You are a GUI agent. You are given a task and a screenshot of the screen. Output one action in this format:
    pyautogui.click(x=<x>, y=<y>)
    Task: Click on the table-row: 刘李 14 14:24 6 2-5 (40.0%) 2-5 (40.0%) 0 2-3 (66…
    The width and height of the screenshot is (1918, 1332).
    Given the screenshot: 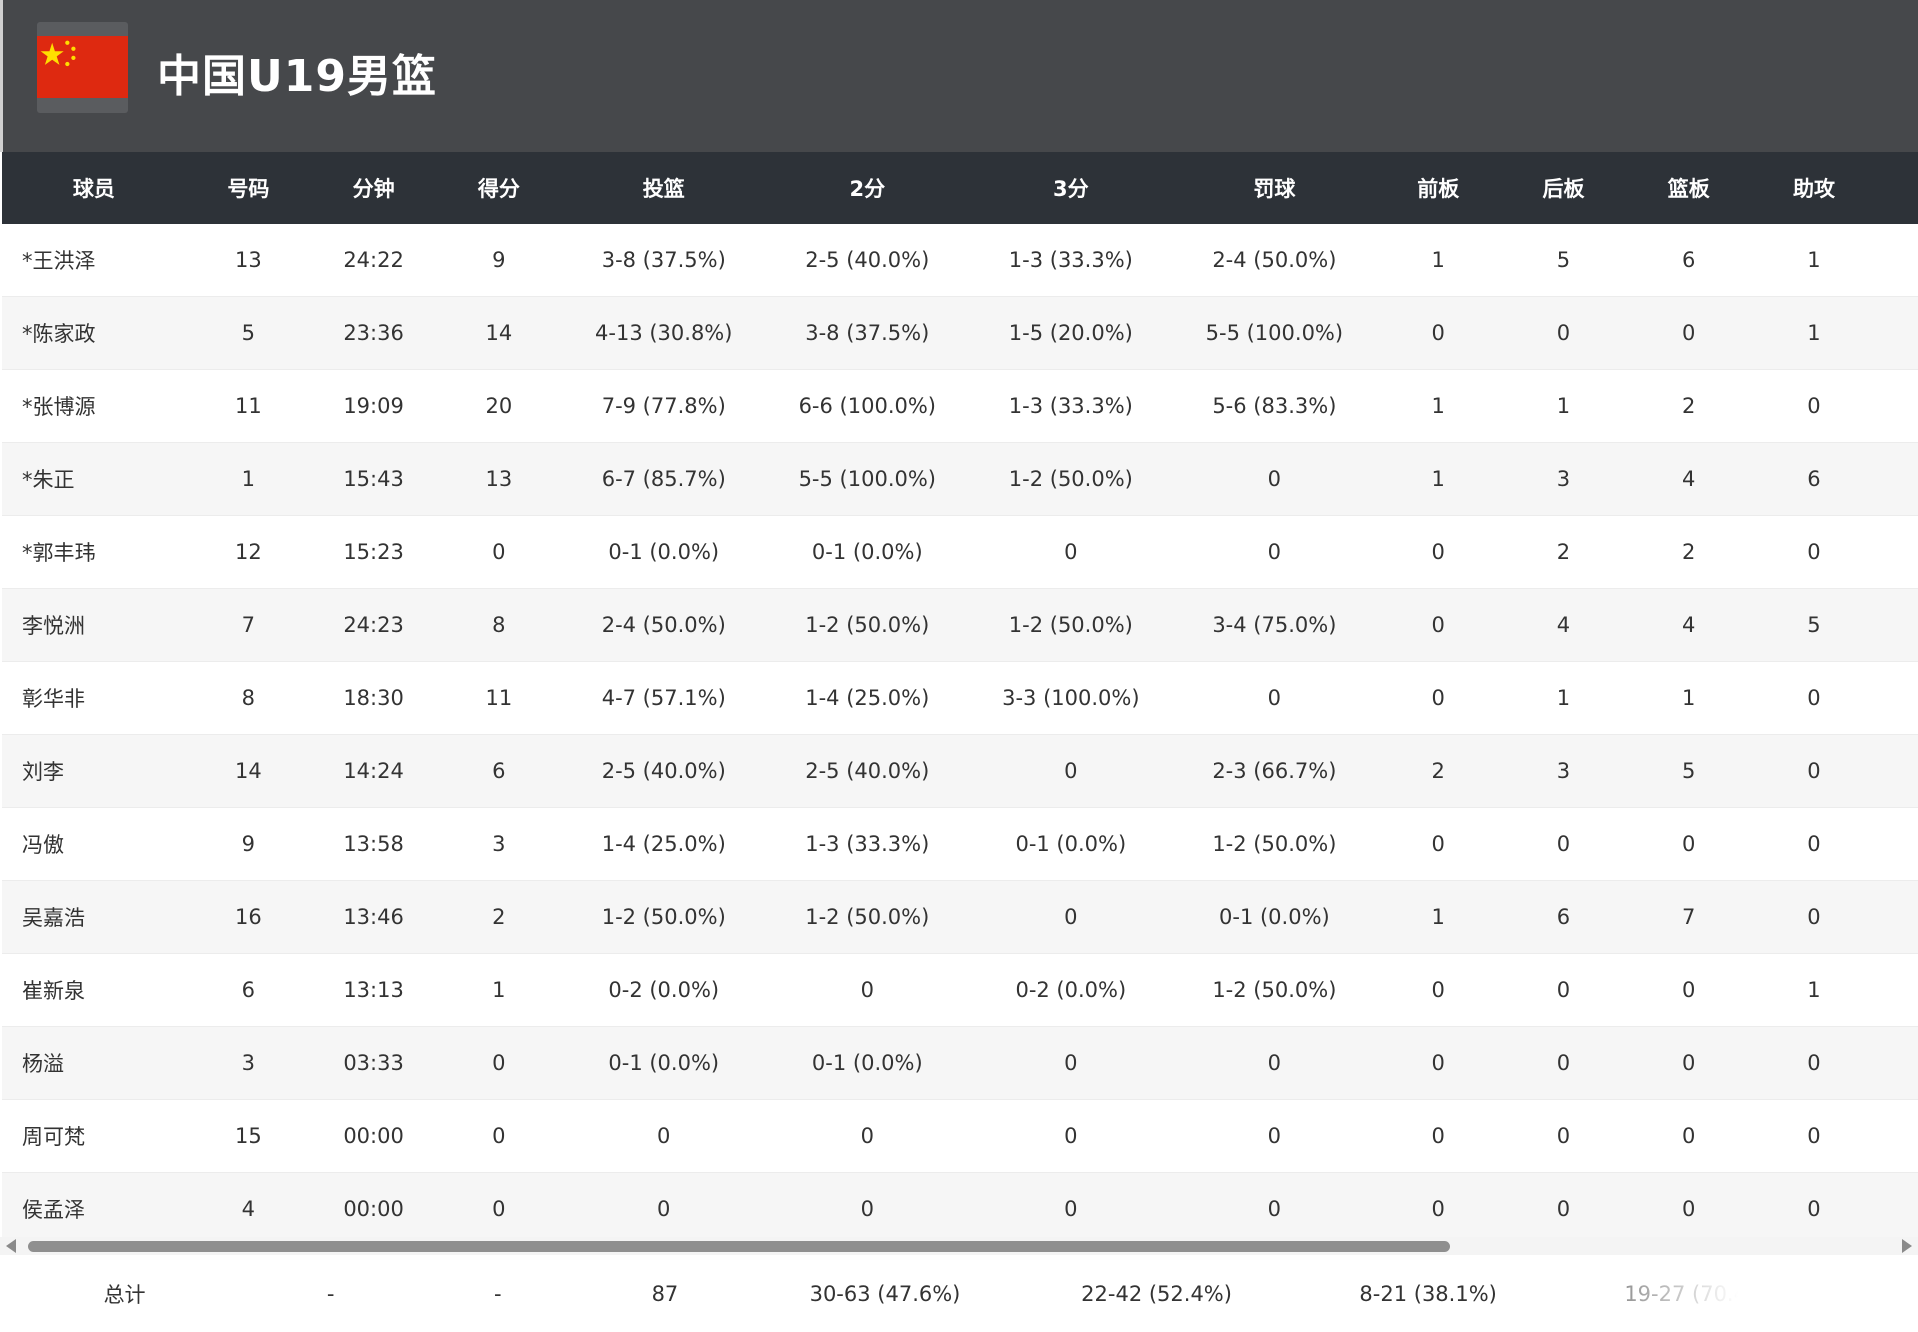 What is the action you would take?
    pyautogui.click(x=960, y=771)
    